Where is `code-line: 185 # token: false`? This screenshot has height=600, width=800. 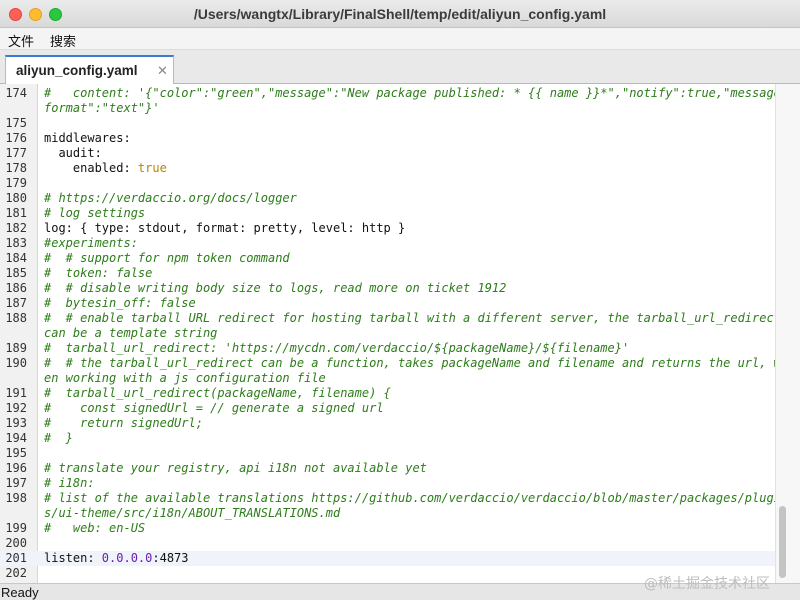 code-line: 185 # token: false is located at coordinates (387, 273).